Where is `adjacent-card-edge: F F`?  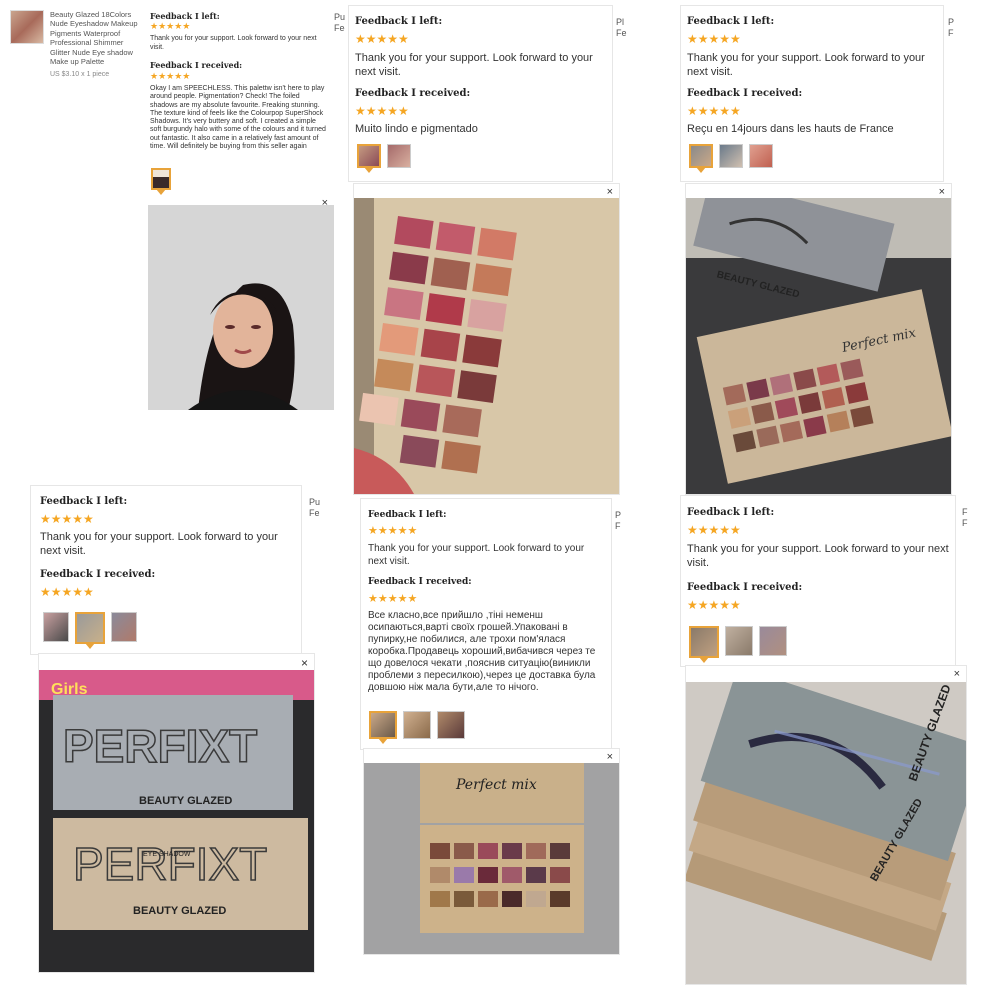
adjacent-card-edge: F F is located at coordinates (965, 517).